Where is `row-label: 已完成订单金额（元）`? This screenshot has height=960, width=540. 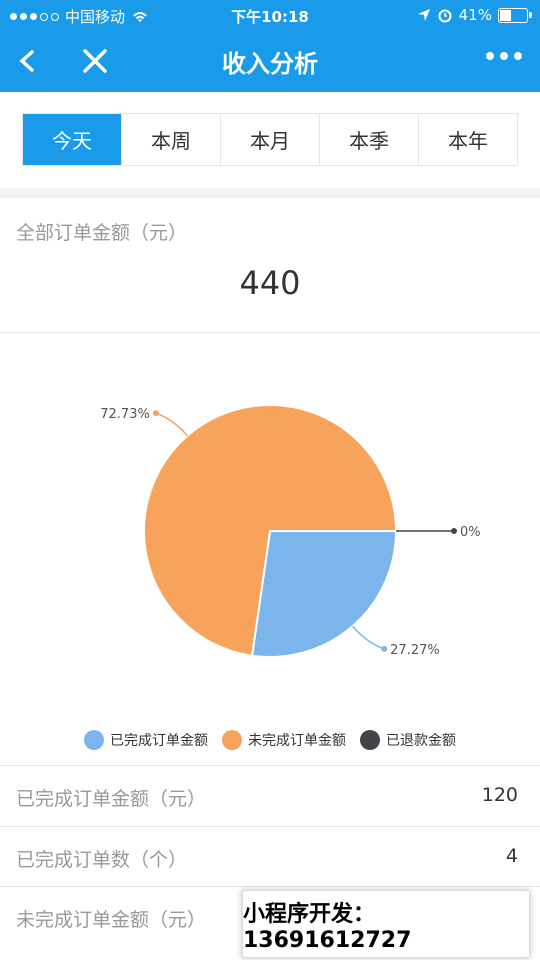 row-label: 已完成订单金额（元） is located at coordinates (111, 799).